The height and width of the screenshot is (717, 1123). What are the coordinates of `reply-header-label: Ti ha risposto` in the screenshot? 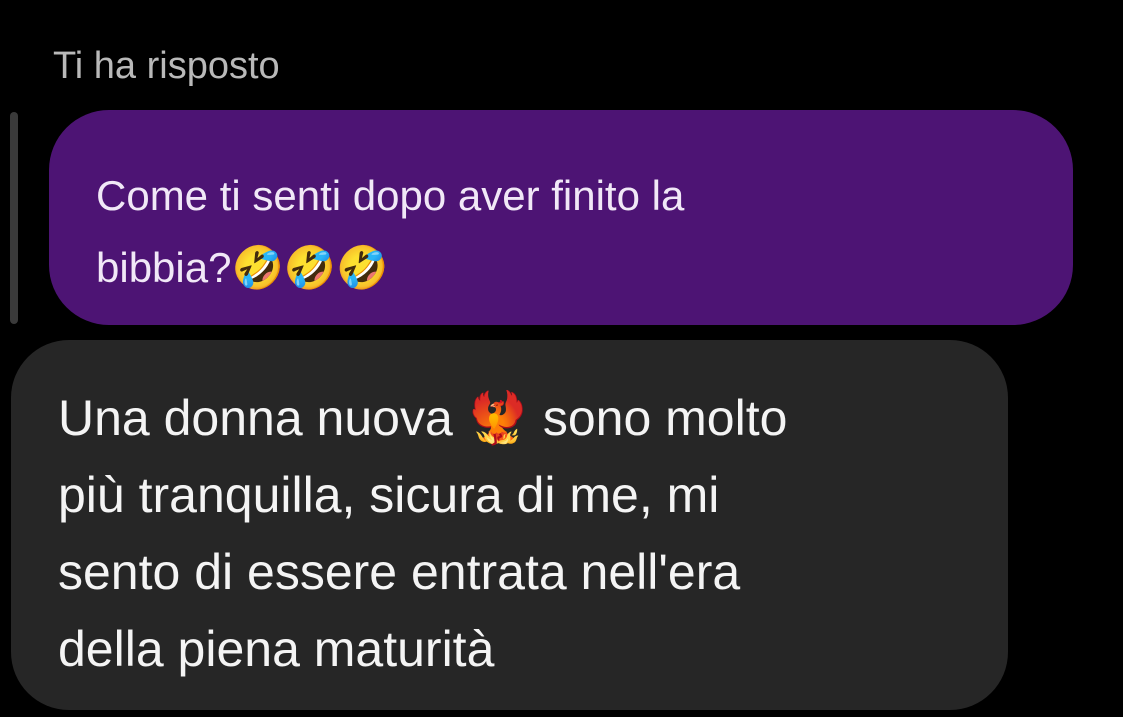 It's located at (166, 66).